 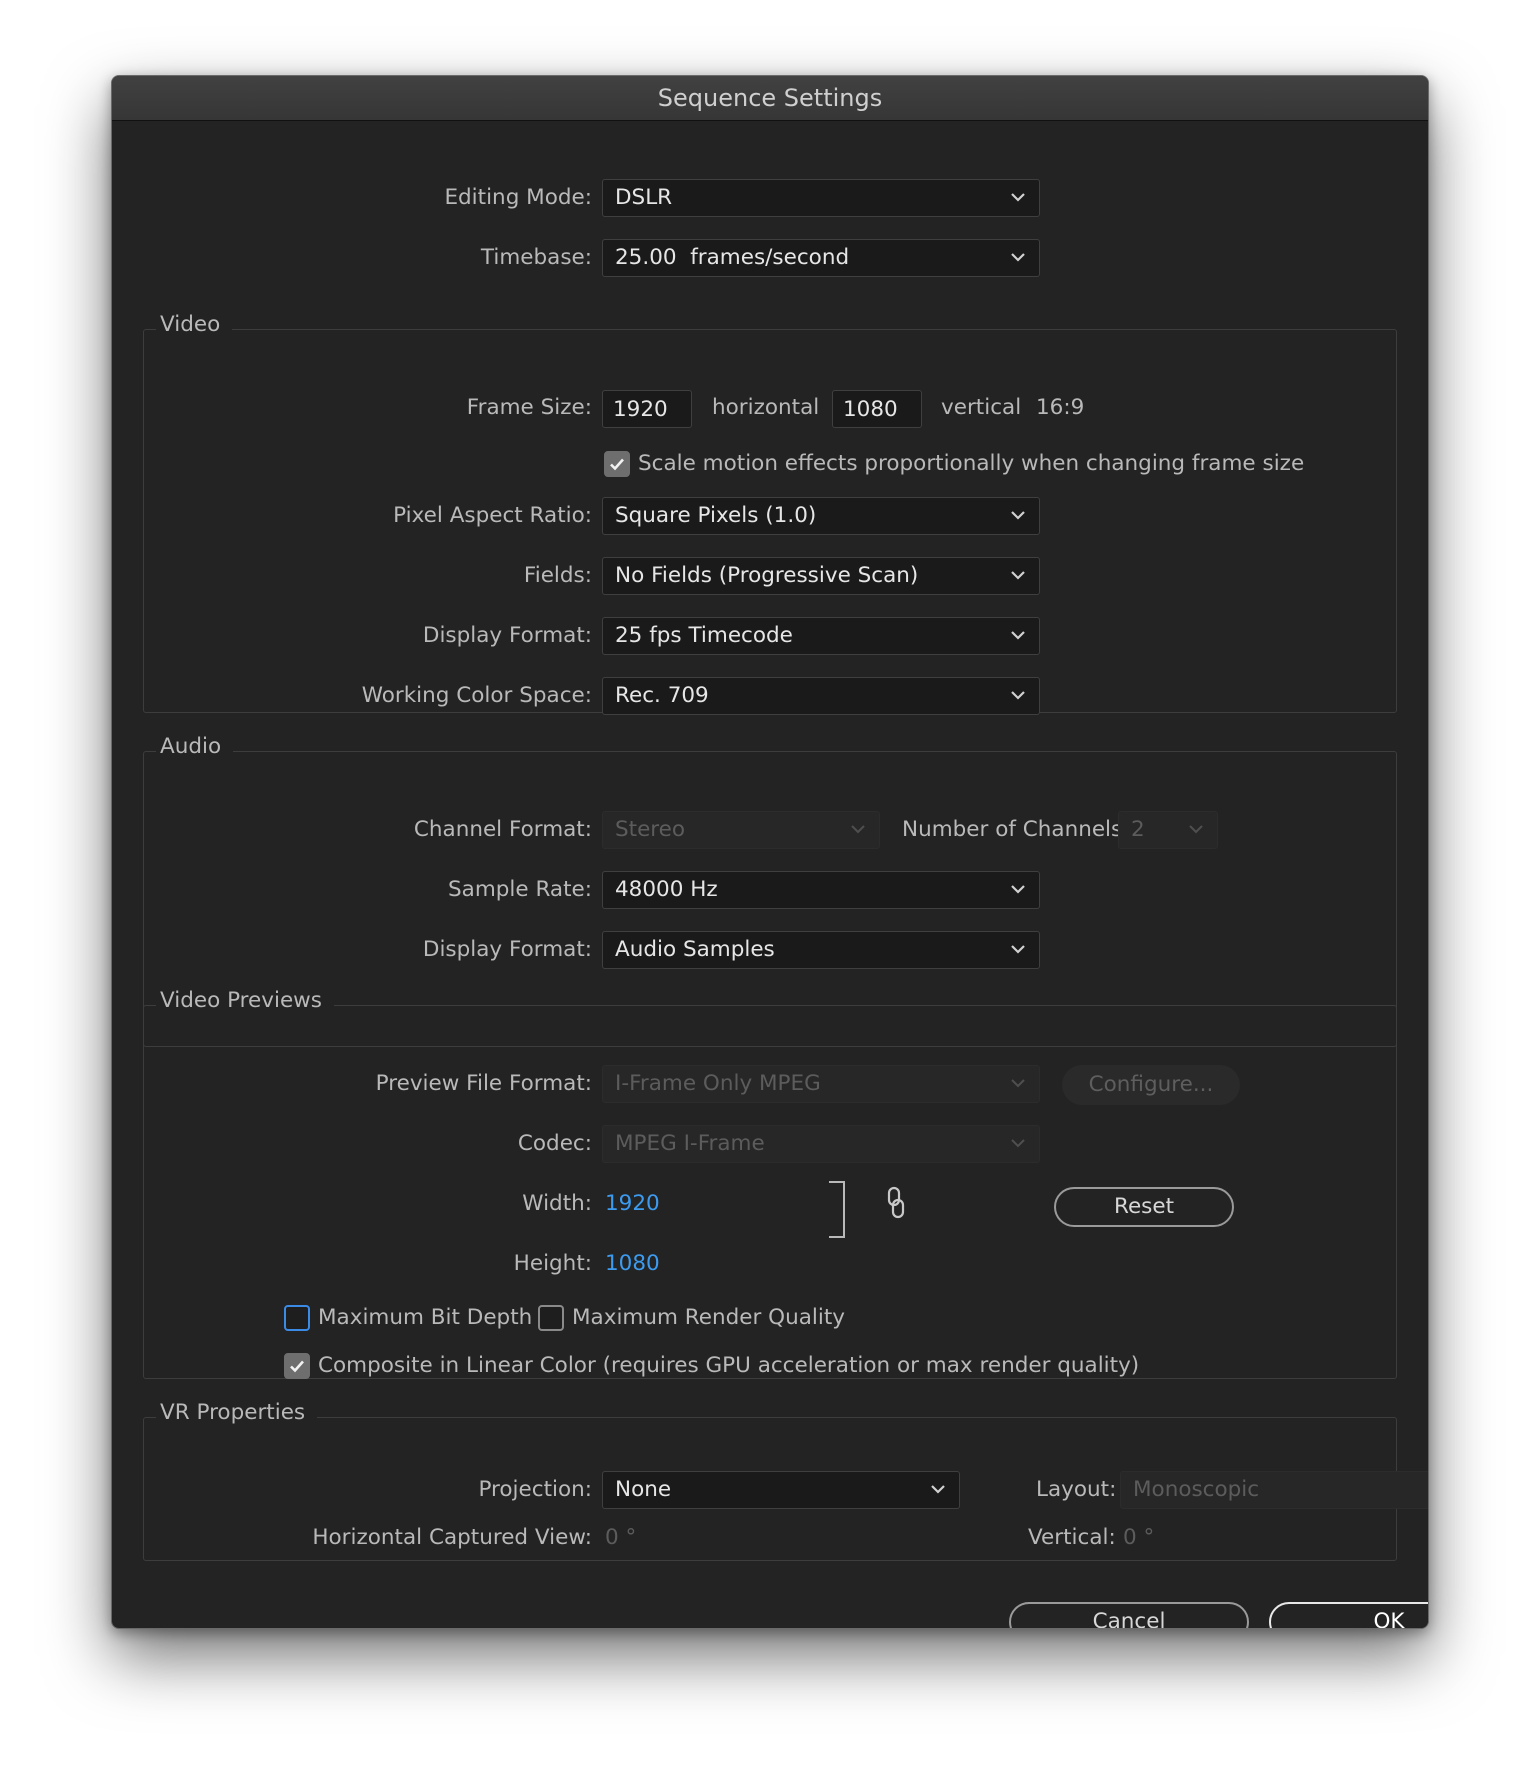 What do you see at coordinates (821, 1144) in the screenshot?
I see `codec-dropdown: MPEG I-Frame` at bounding box center [821, 1144].